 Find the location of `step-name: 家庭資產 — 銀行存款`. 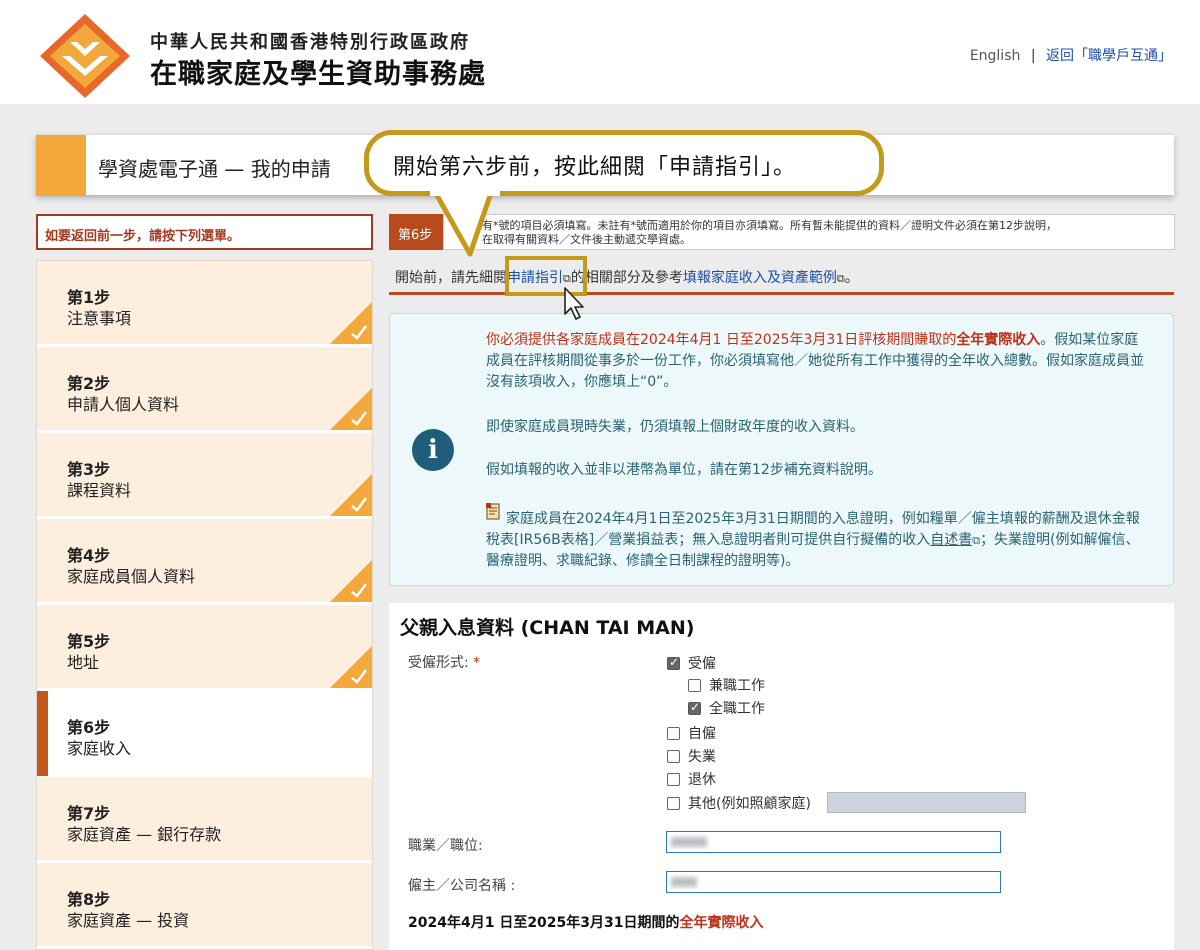

step-name: 家庭資產 — 銀行存款 is located at coordinates (144, 834).